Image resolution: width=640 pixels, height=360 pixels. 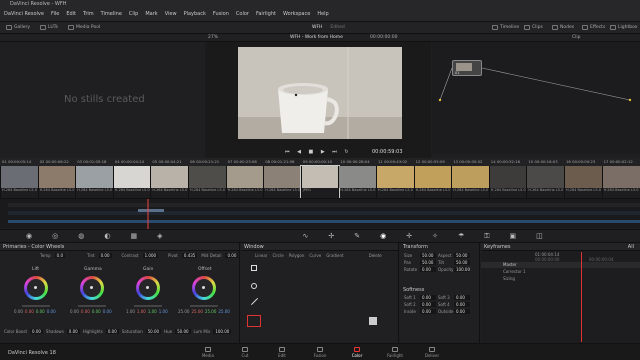 I want to click on circle-window-icon, so click(x=254, y=286).